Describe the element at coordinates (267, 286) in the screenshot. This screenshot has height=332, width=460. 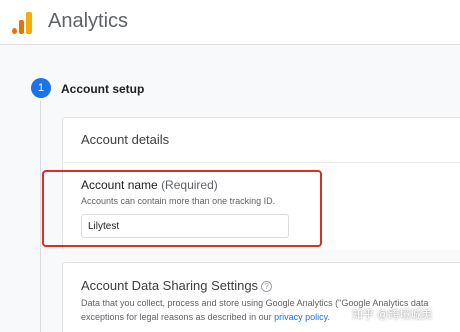
I see `help-icon: ?` at that location.